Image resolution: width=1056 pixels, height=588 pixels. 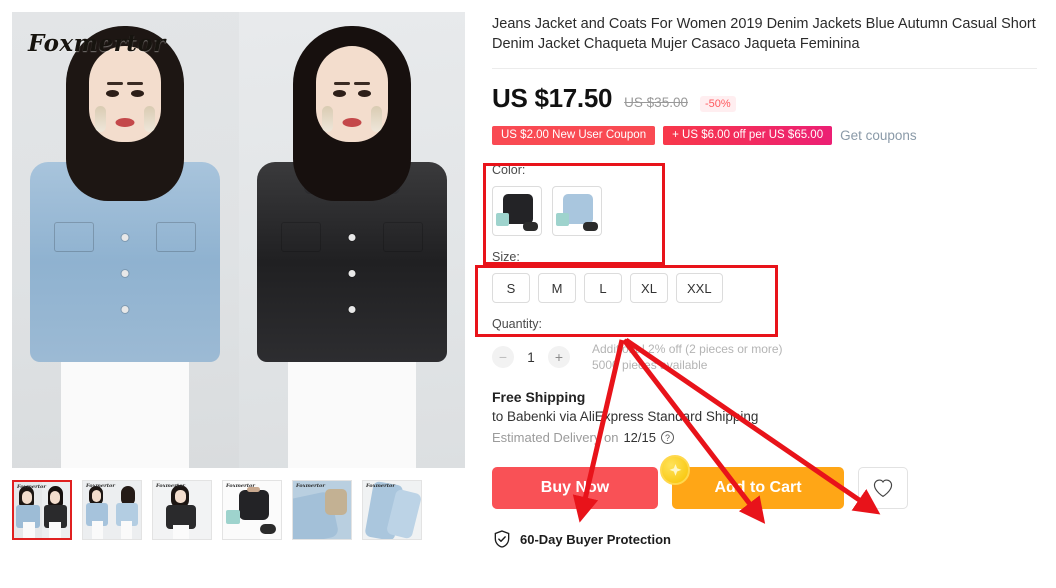 What do you see at coordinates (650, 365) in the screenshot?
I see `stock-note: 5000 pieces available` at bounding box center [650, 365].